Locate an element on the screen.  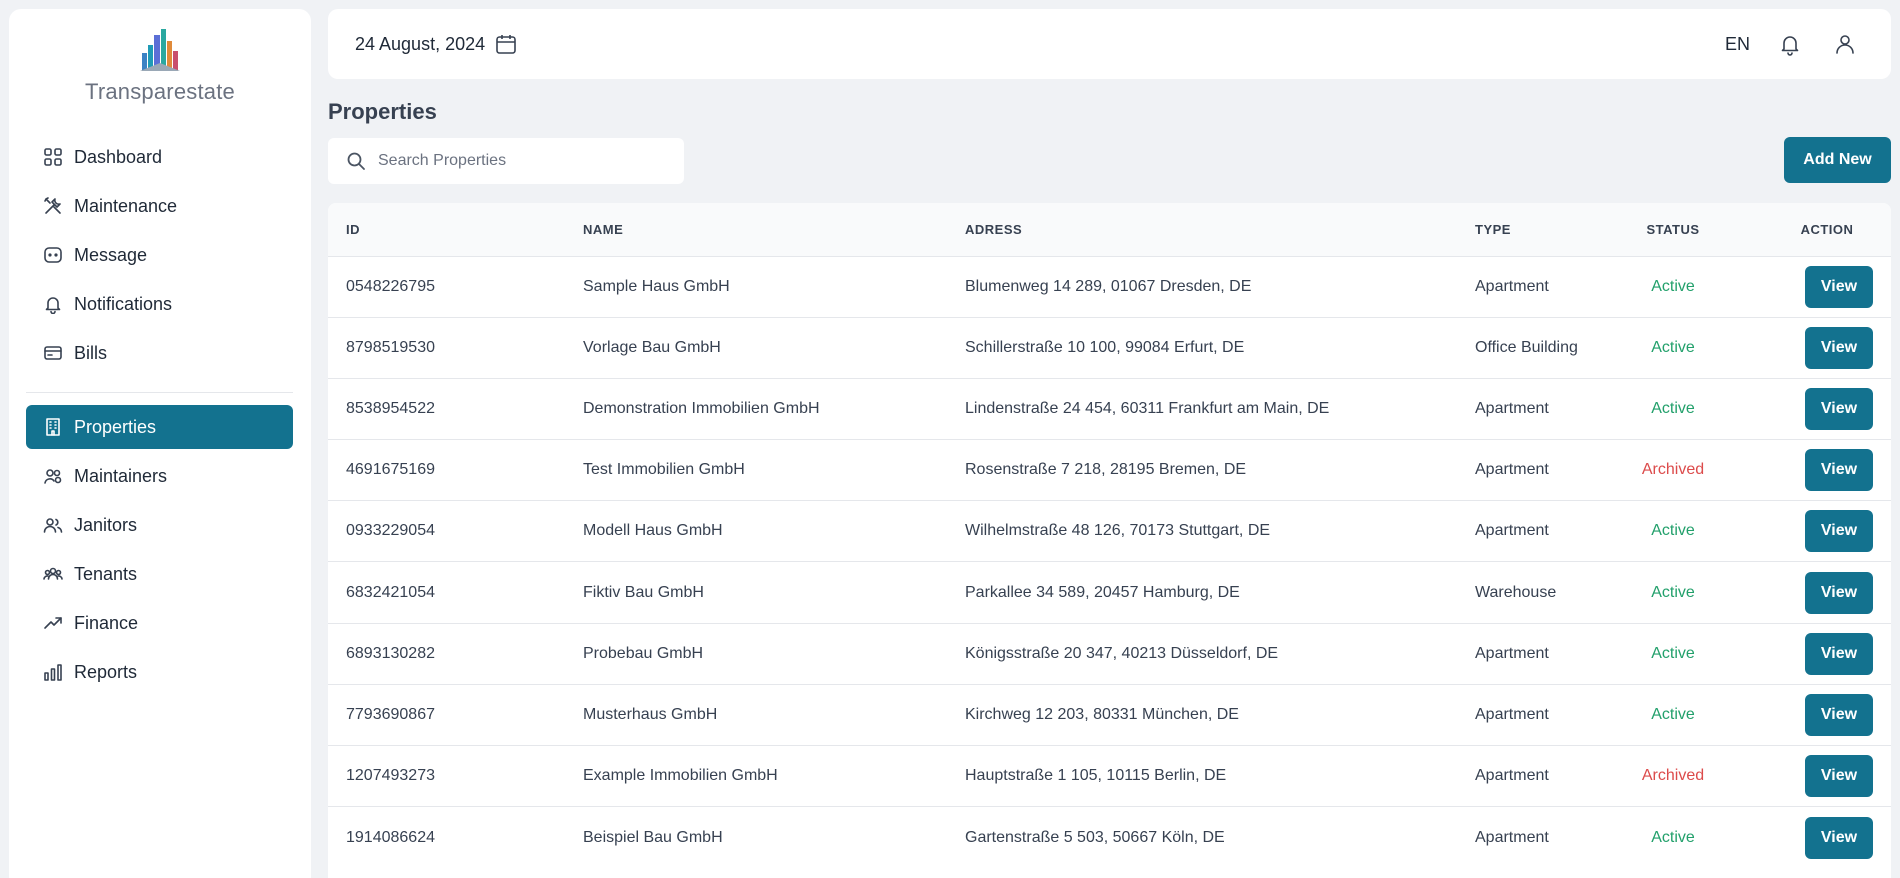
sidebar-item-notifications: Notifications is located at coordinates (159, 304).